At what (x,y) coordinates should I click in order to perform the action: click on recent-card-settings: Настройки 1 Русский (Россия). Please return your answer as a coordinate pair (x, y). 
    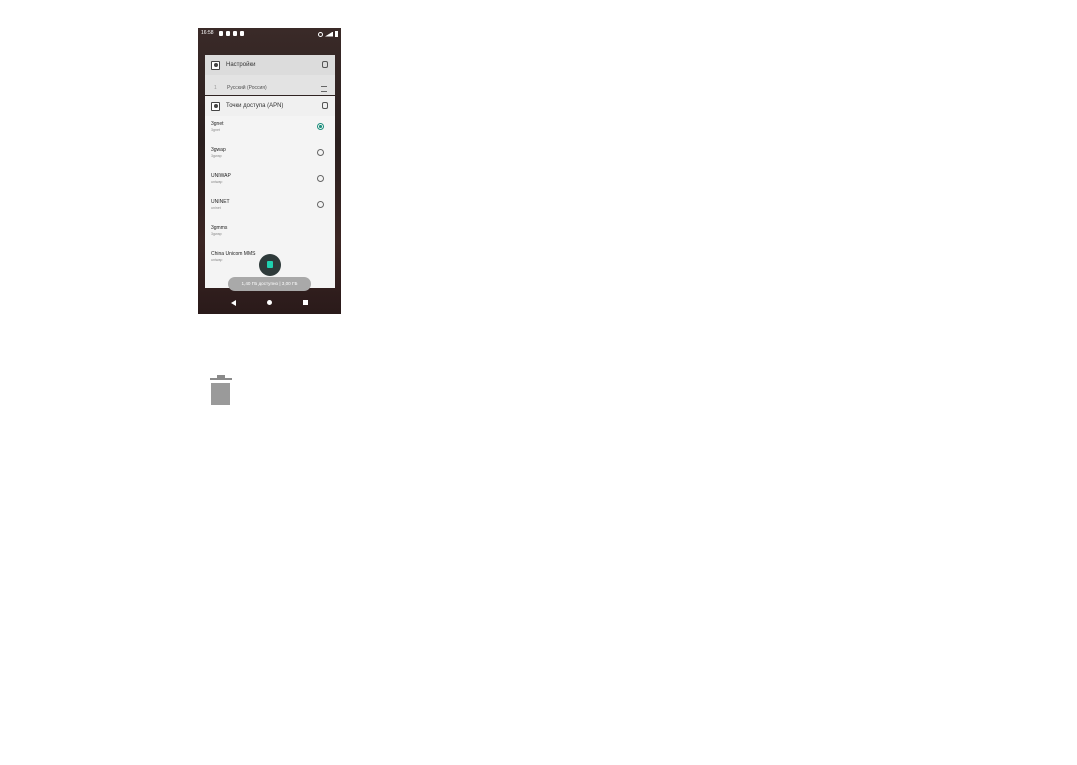
    Looking at the image, I should click on (270, 75).